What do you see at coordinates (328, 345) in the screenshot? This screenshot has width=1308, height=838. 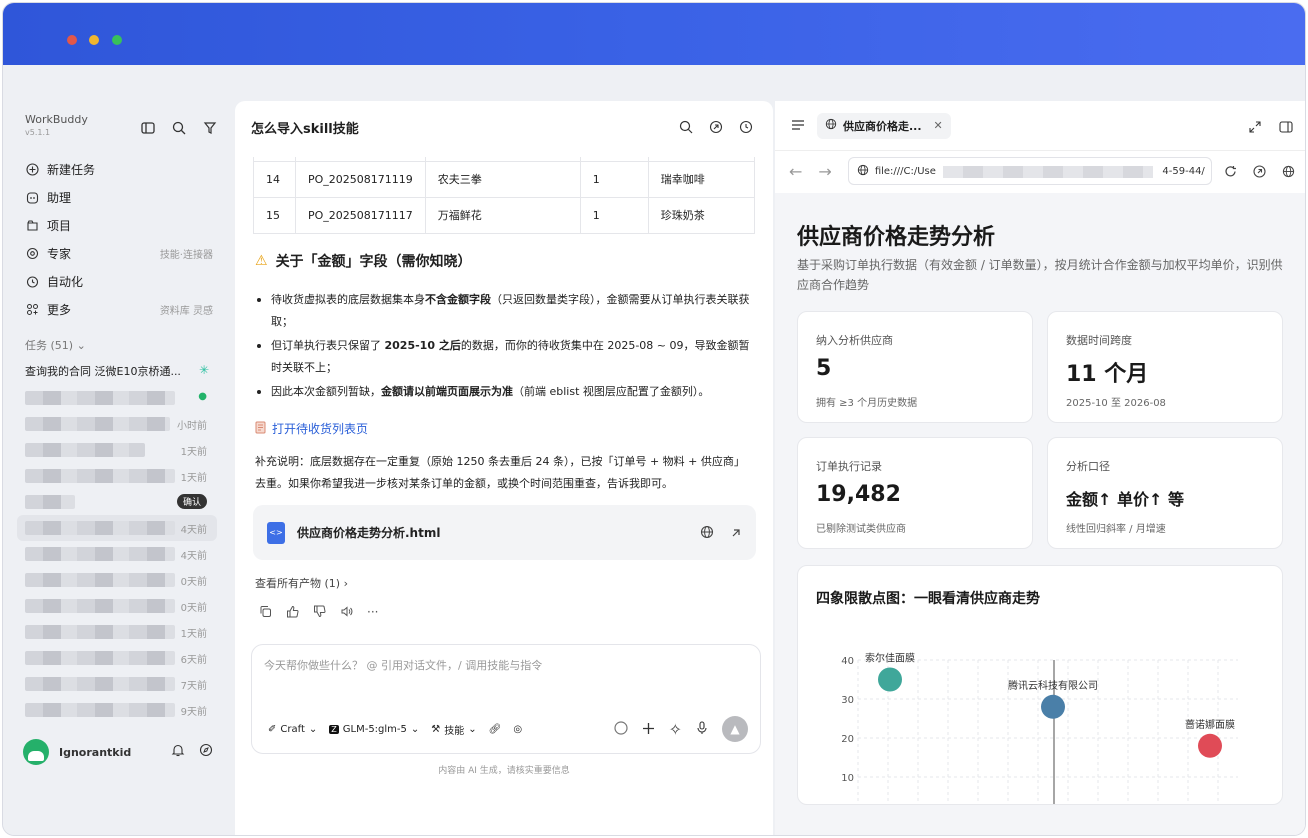 I see `text: 但订单执行表只保留了` at bounding box center [328, 345].